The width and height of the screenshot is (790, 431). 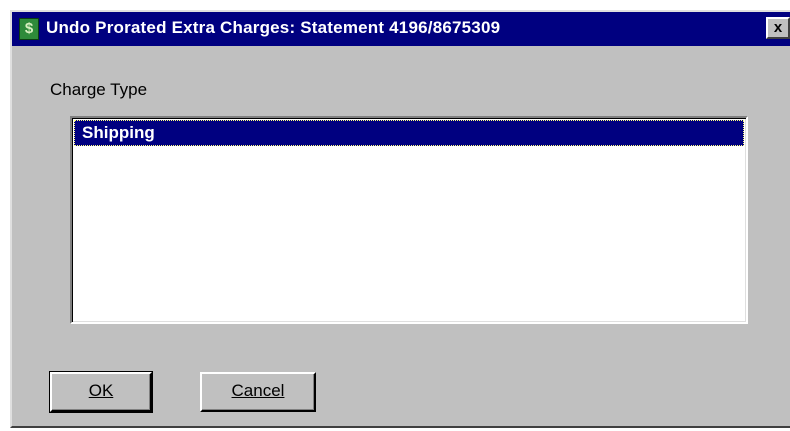 I want to click on list-item-shipping: Shipping, so click(x=409, y=133).